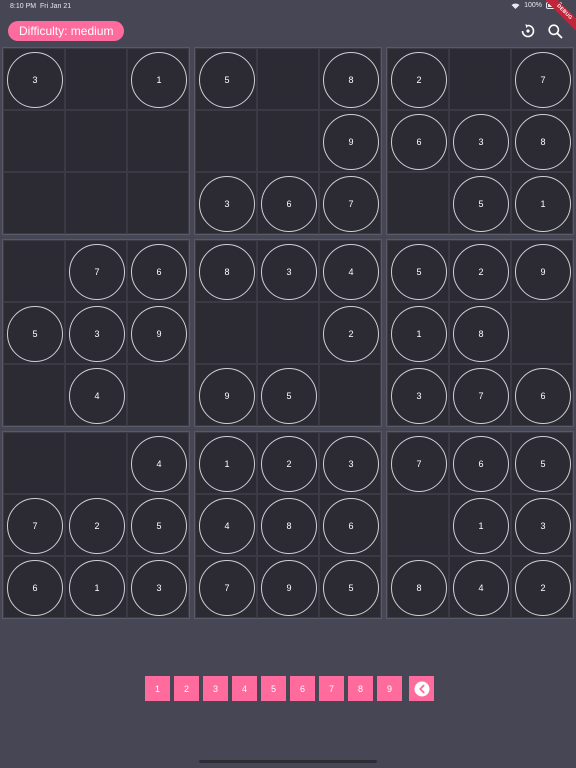  What do you see at coordinates (215, 688) in the screenshot?
I see `number-button-3: 3` at bounding box center [215, 688].